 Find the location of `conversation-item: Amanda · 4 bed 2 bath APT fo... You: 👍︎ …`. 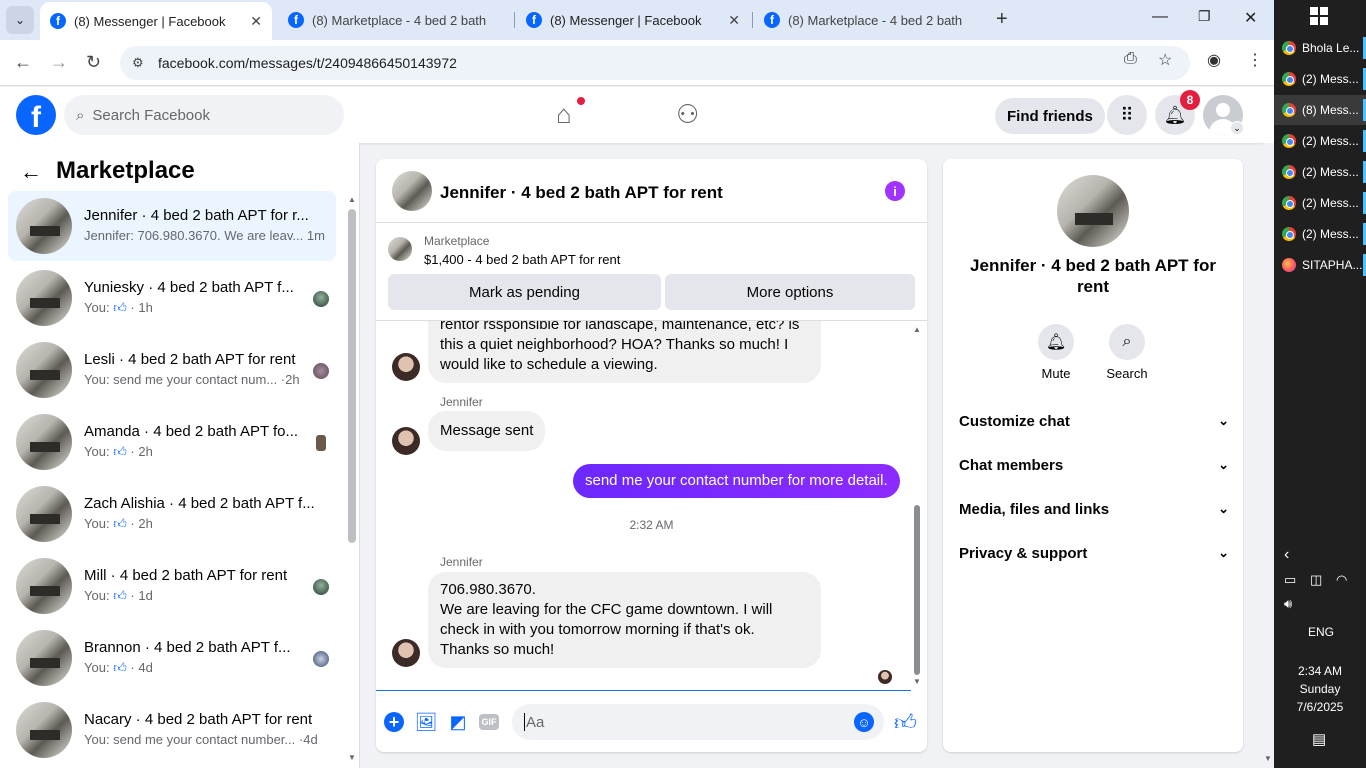

conversation-item: Amanda · 4 bed 2 bath APT fo... You: 👍︎ … is located at coordinates (172, 442).